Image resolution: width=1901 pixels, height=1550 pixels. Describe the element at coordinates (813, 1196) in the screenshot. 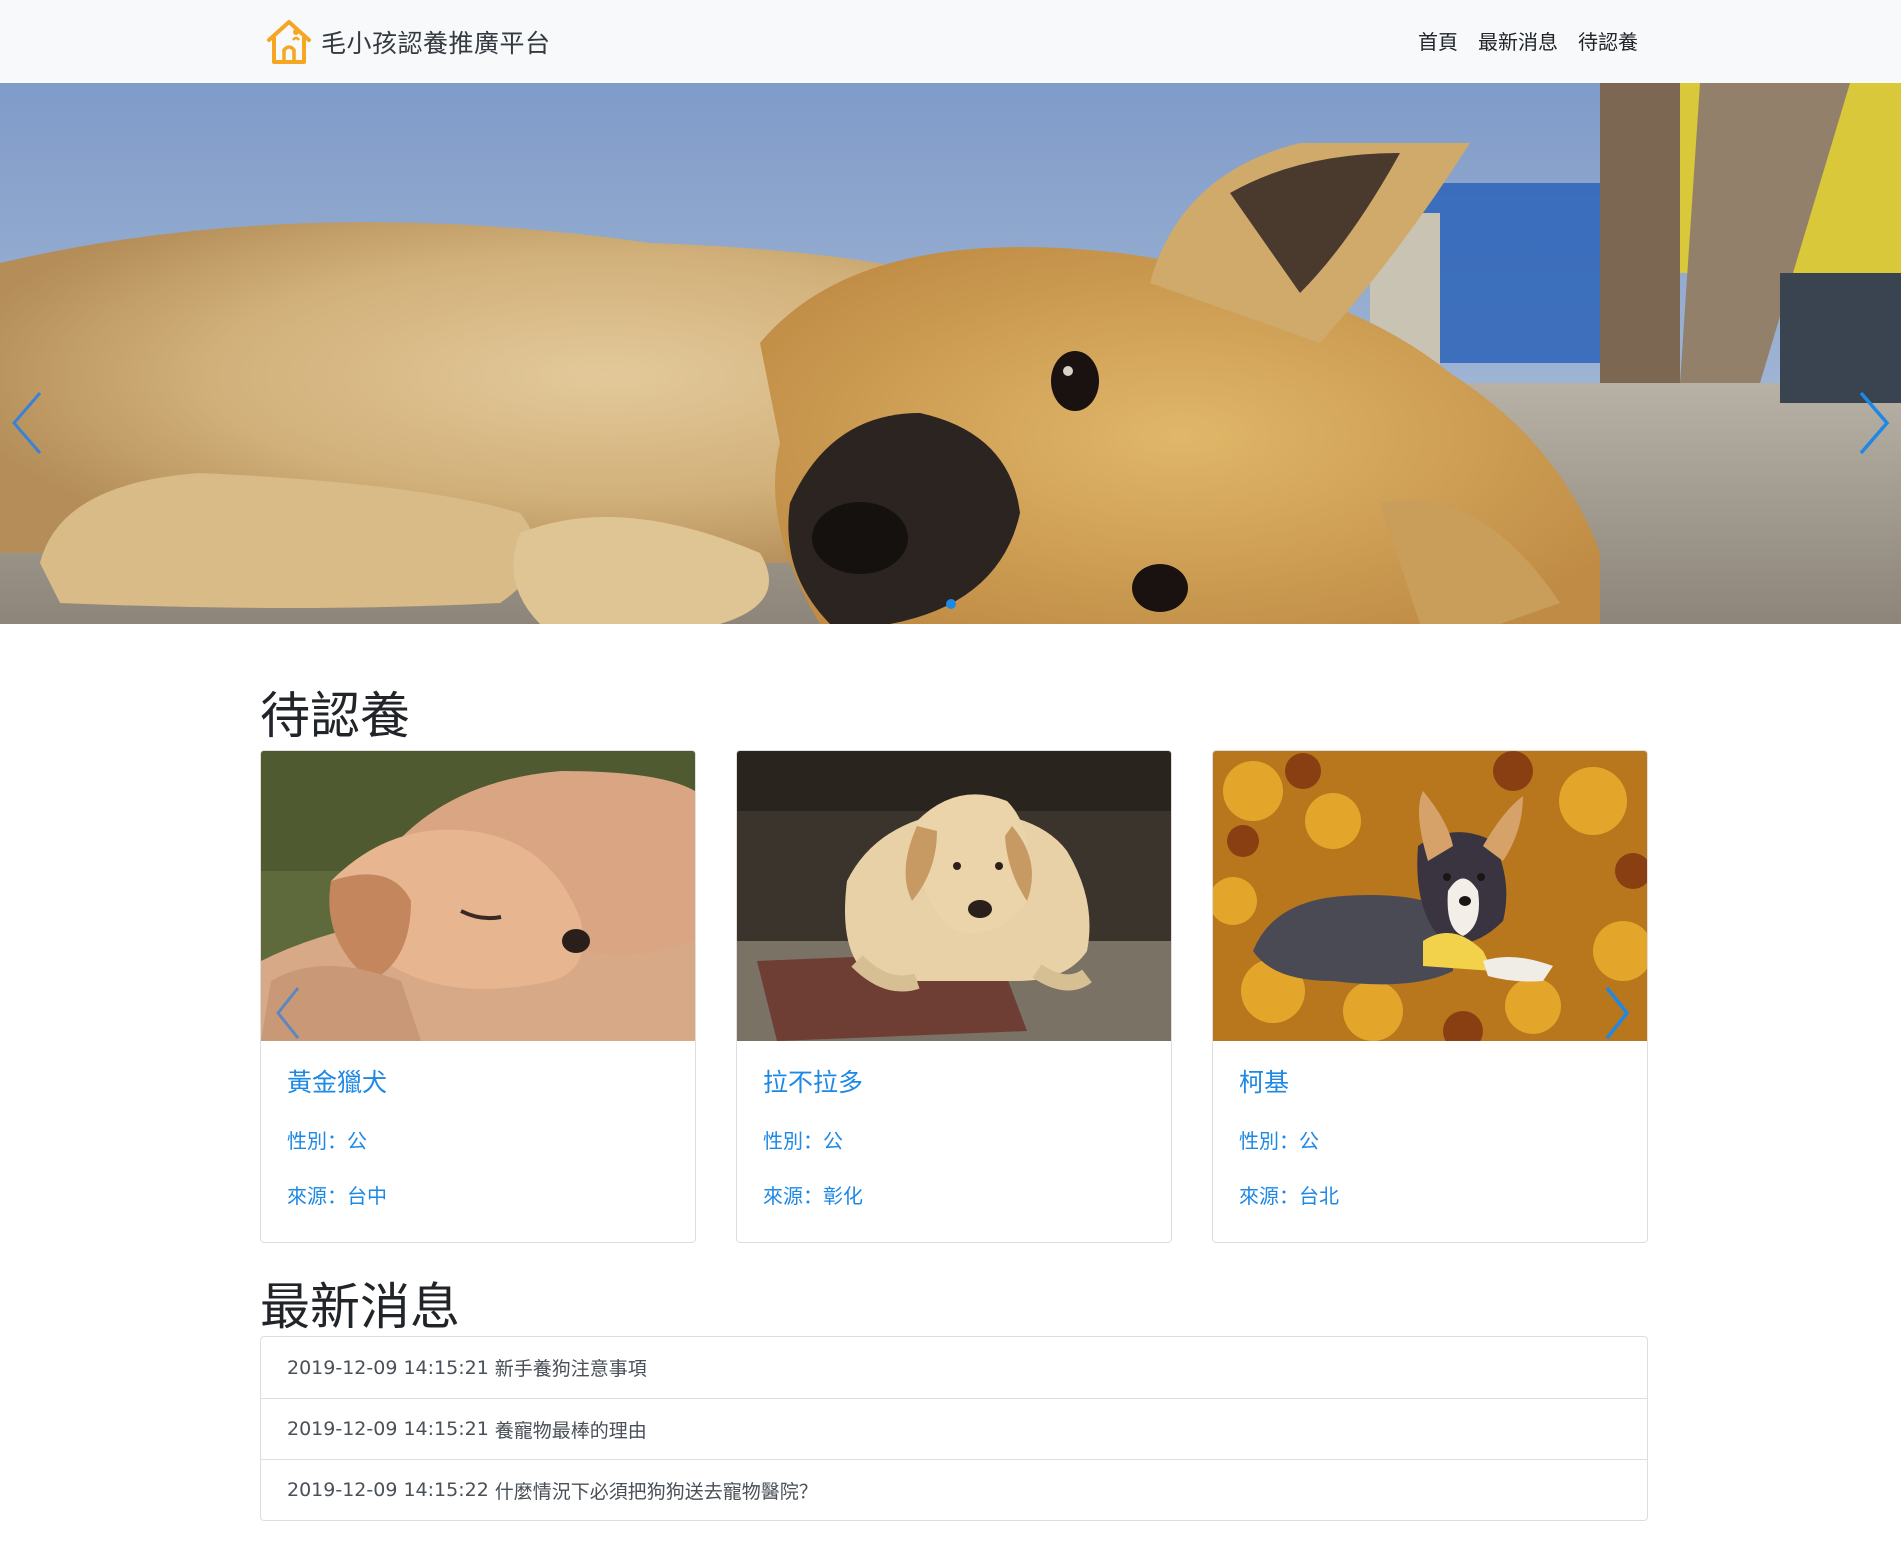

I see `pet-source: 來源：彰化` at that location.